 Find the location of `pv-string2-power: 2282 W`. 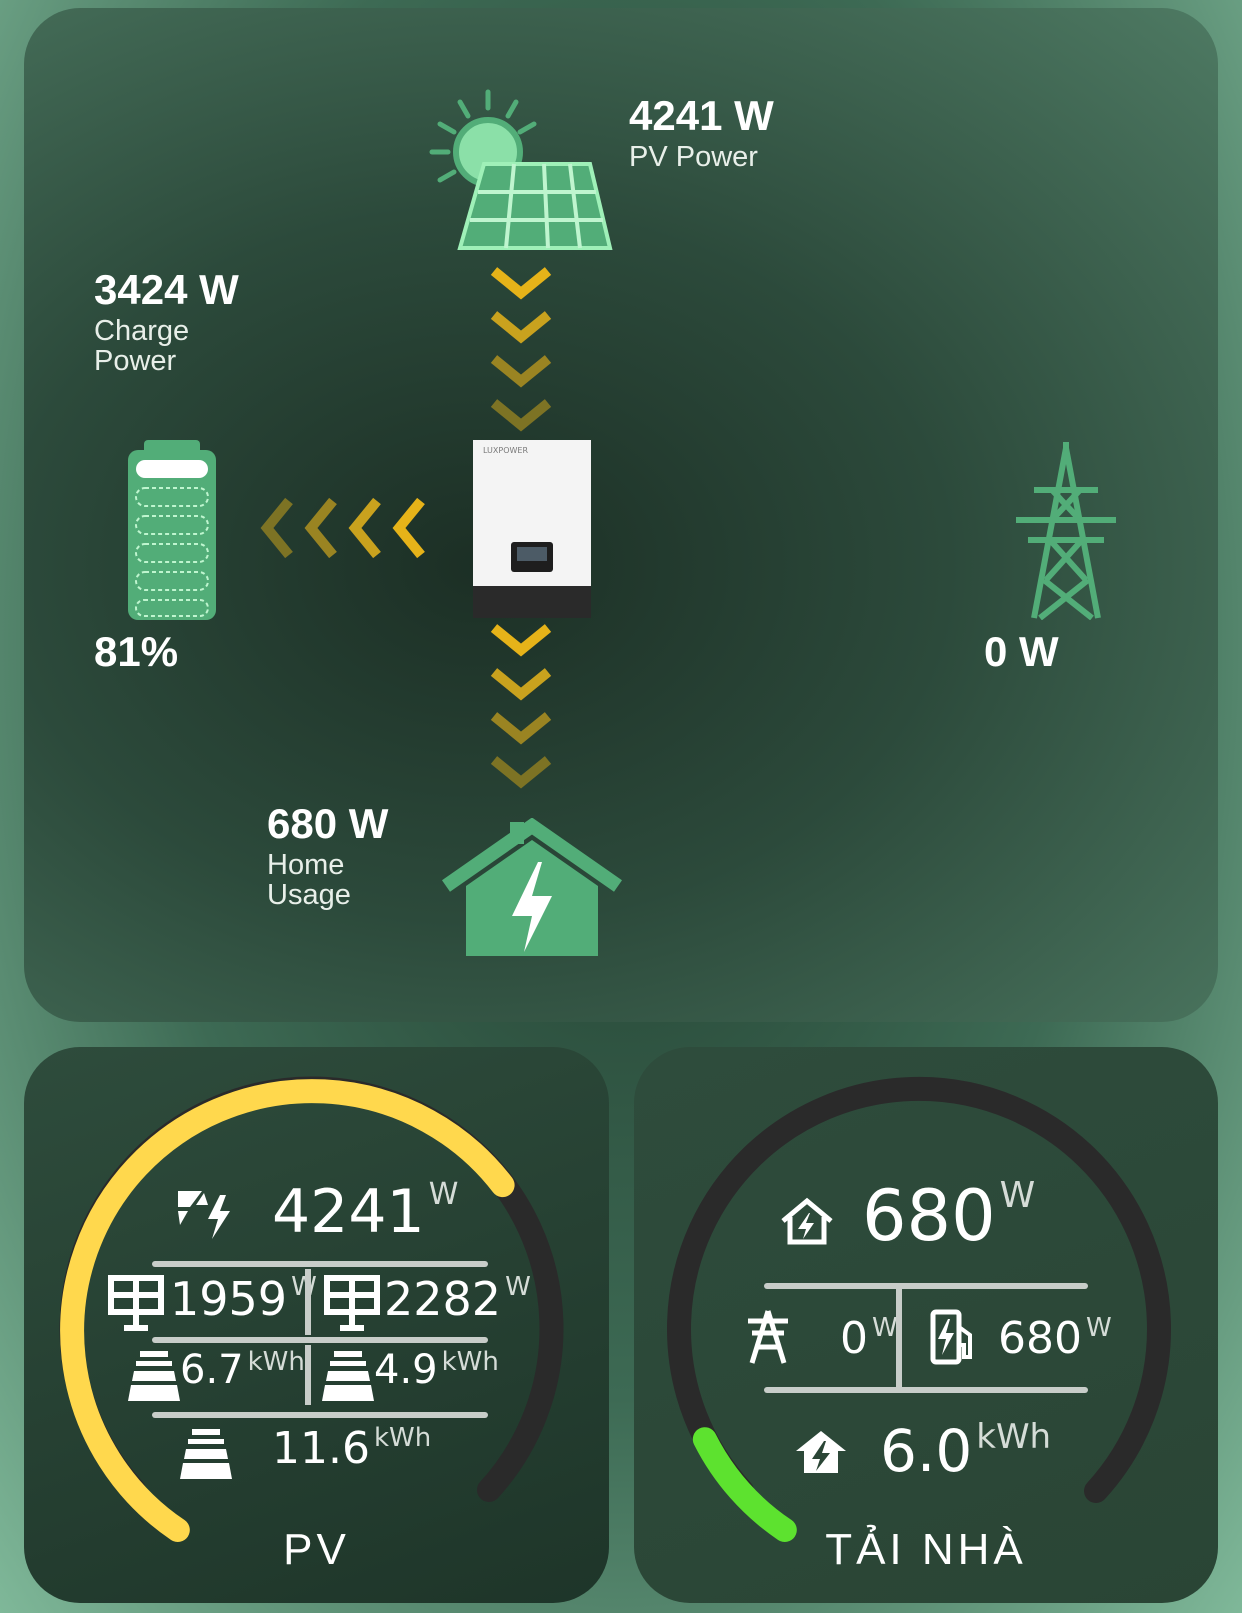

pv-string2-power: 2282 W is located at coordinates (457, 1299).